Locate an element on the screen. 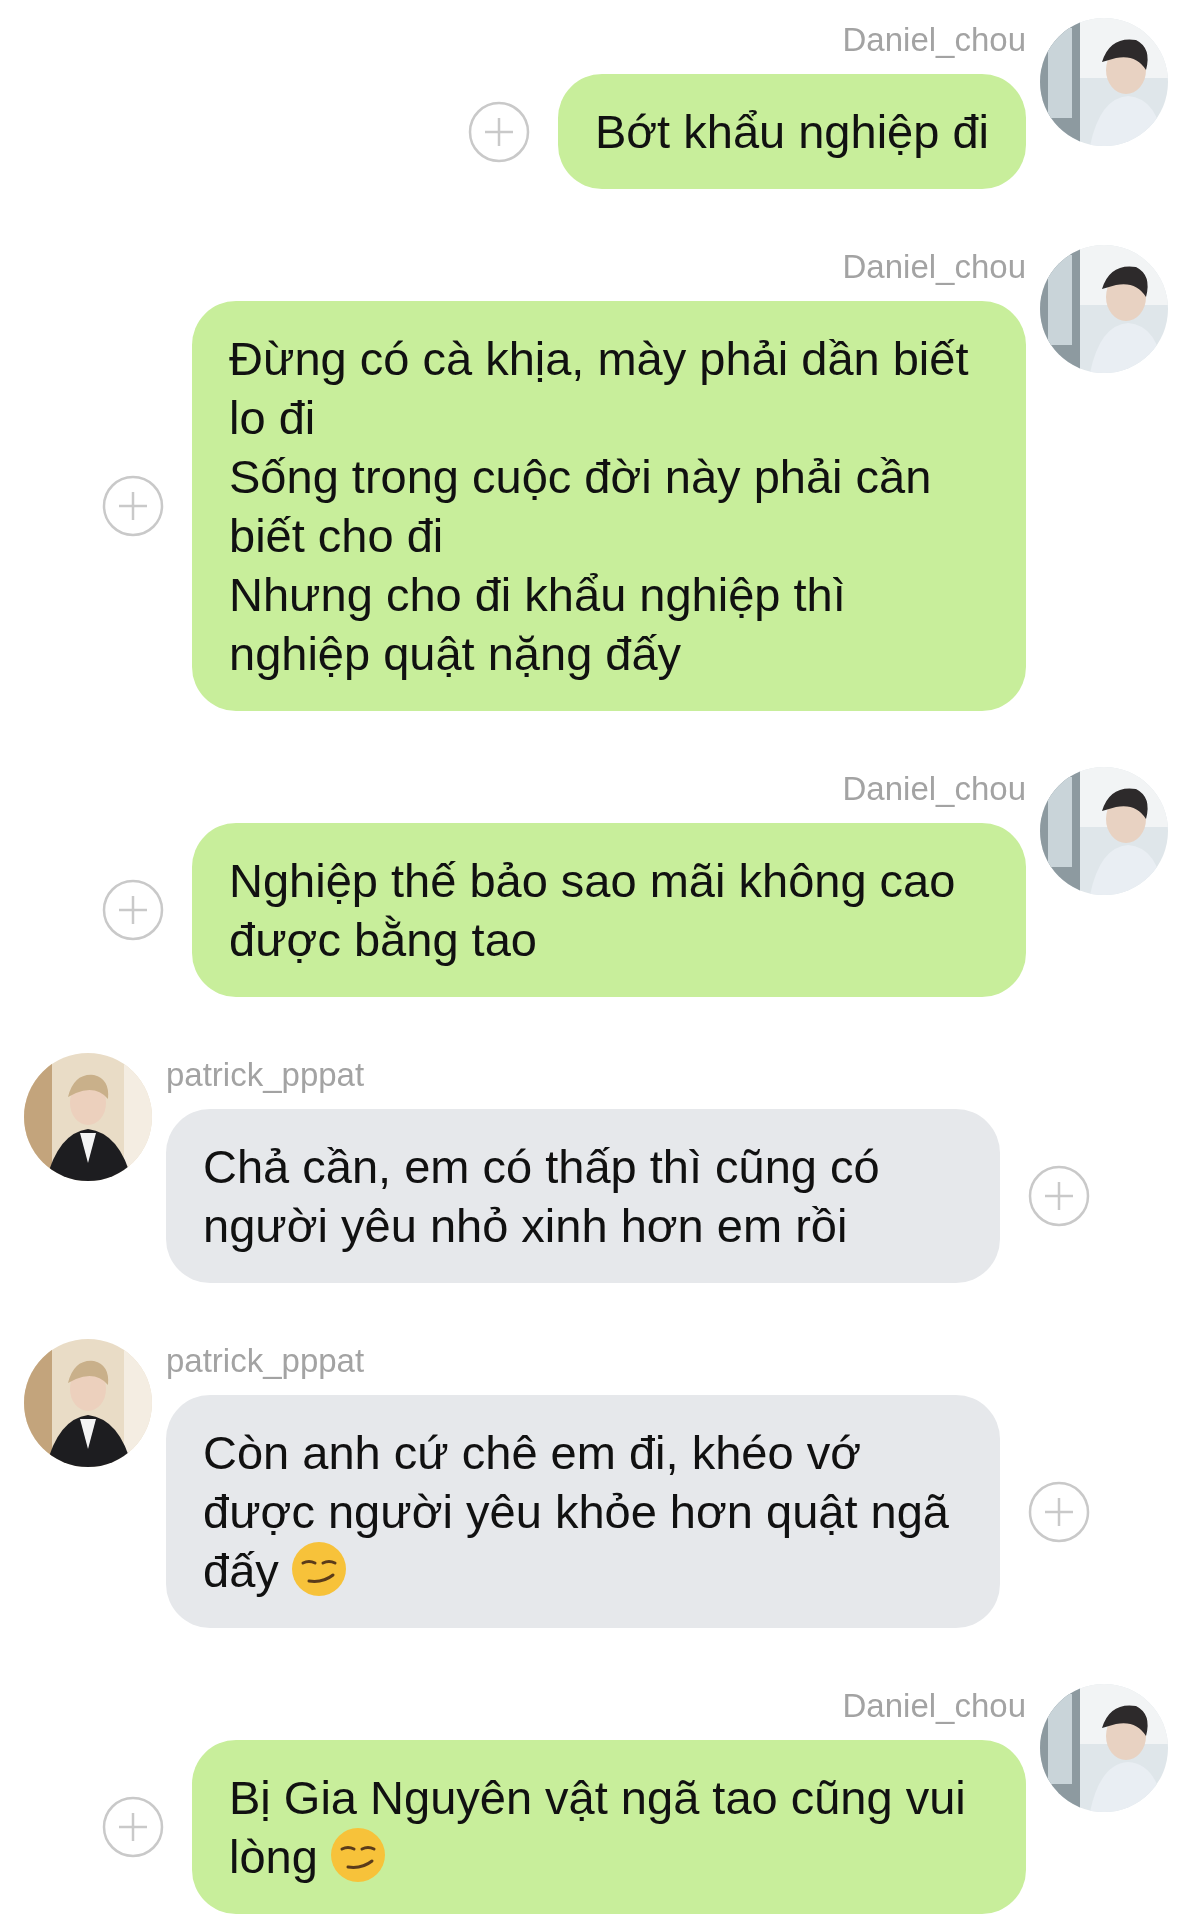 This screenshot has height=1920, width=1192. message-bubble: Chả cần, em có thấp thì cũng có người yêu nhỏ xinh hơn em rồi is located at coordinates (583, 1196).